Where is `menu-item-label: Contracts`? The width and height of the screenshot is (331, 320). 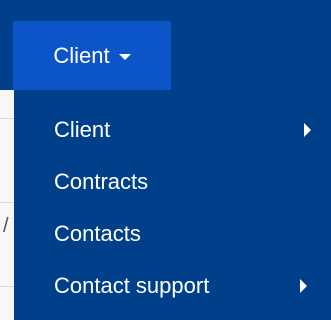 menu-item-label: Contracts is located at coordinates (101, 181).